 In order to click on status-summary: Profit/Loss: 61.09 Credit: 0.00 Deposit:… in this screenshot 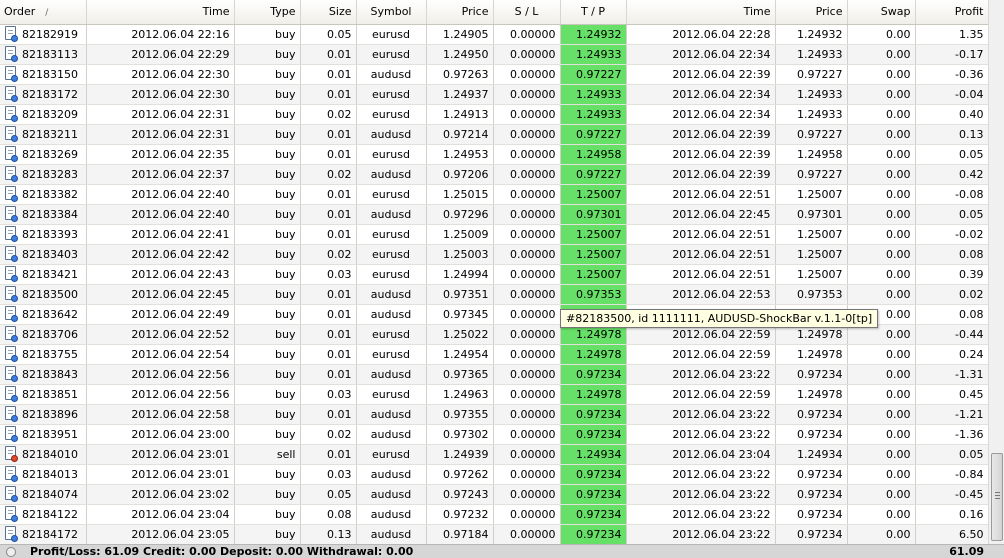, I will do `click(222, 551)`.